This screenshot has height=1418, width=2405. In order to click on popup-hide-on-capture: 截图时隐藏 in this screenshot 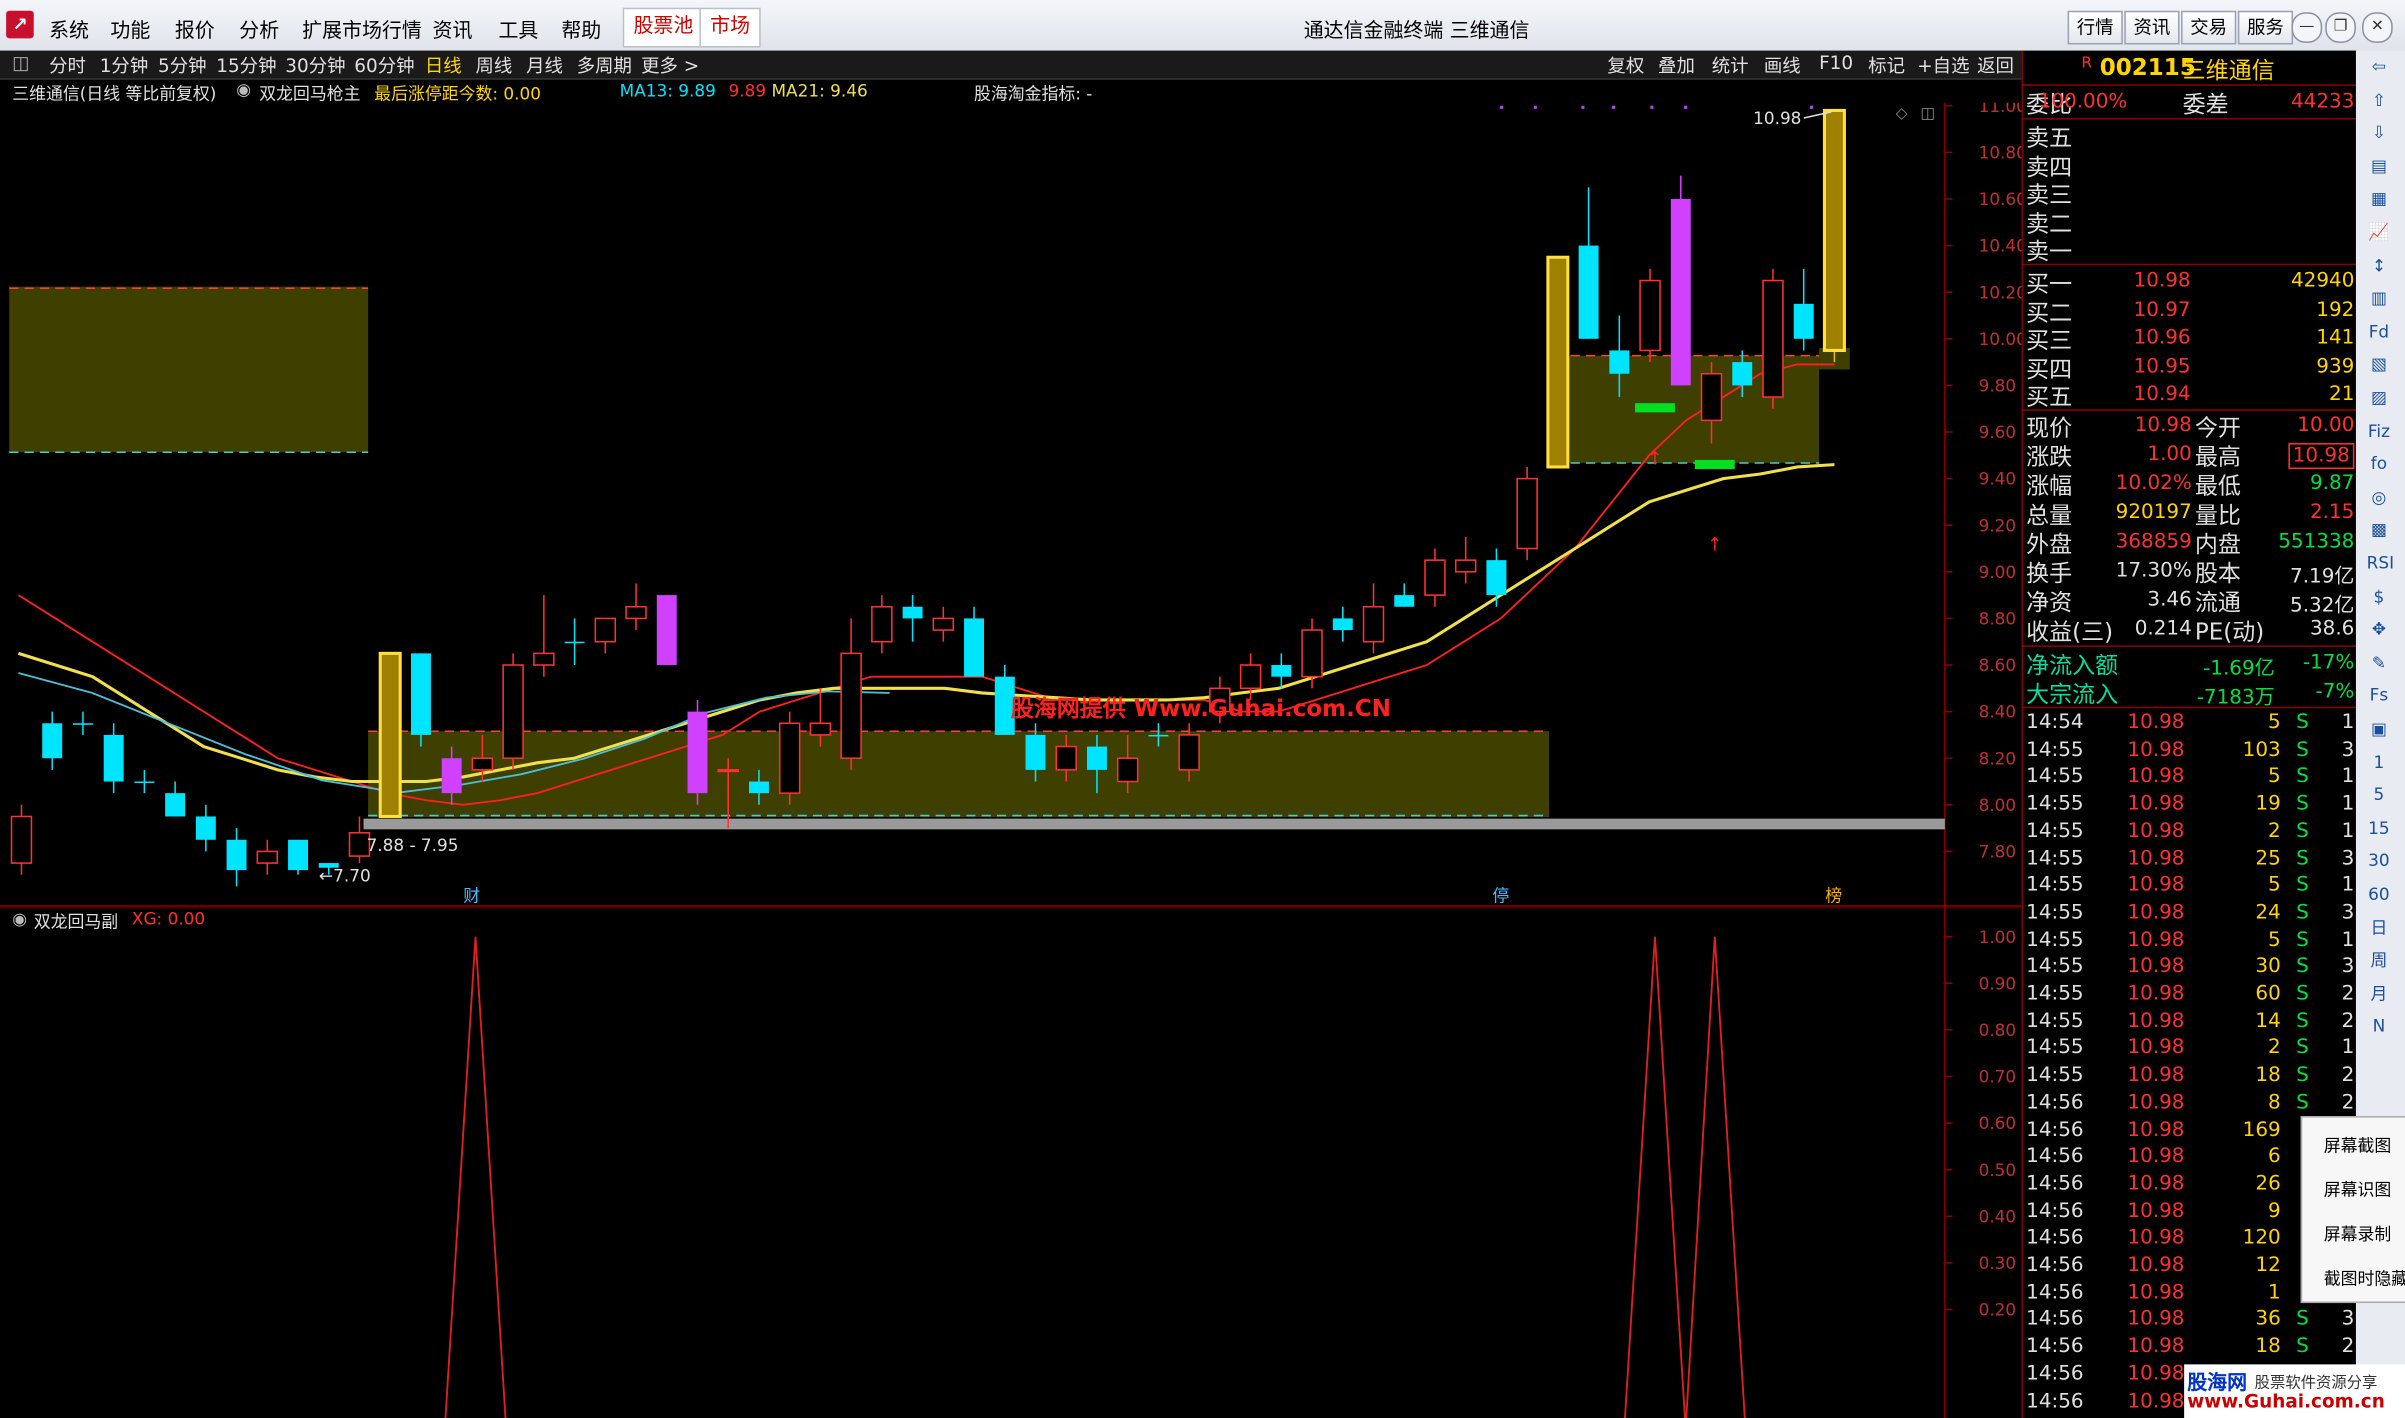, I will do `click(2364, 1278)`.